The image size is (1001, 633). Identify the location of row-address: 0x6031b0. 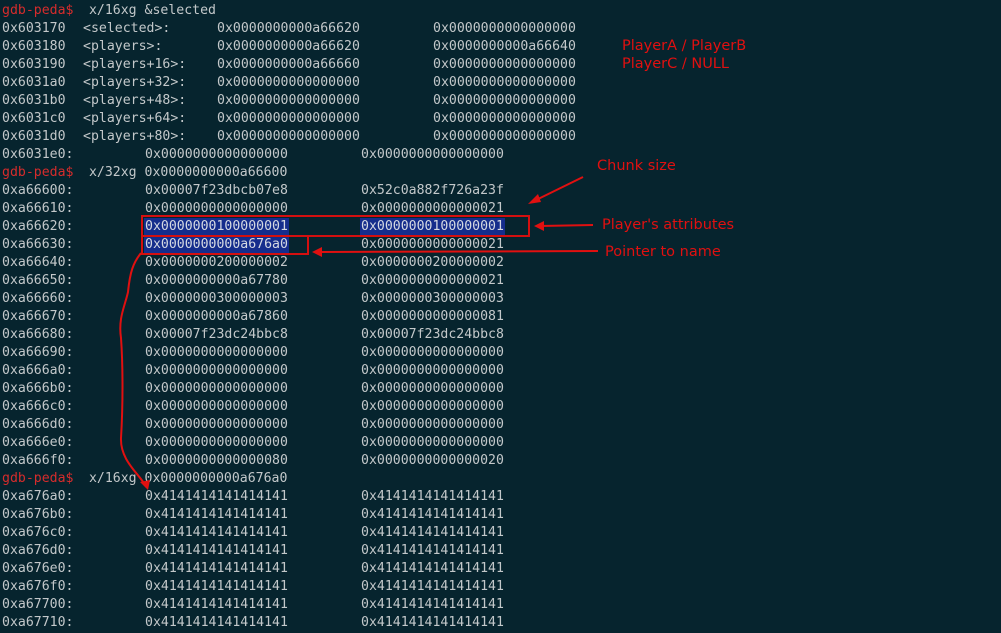
(34, 100).